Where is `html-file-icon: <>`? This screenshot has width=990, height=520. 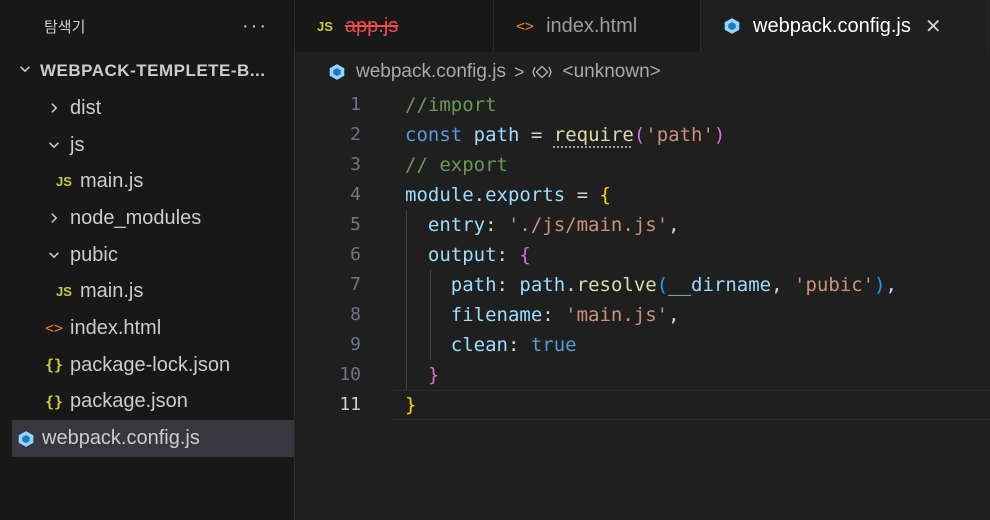 html-file-icon: <> is located at coordinates (54, 328).